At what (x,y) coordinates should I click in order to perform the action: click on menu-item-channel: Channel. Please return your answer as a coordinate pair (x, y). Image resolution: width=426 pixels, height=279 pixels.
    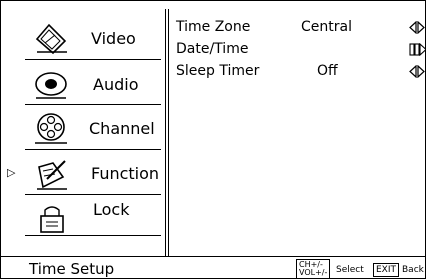
    Looking at the image, I should click on (82, 128).